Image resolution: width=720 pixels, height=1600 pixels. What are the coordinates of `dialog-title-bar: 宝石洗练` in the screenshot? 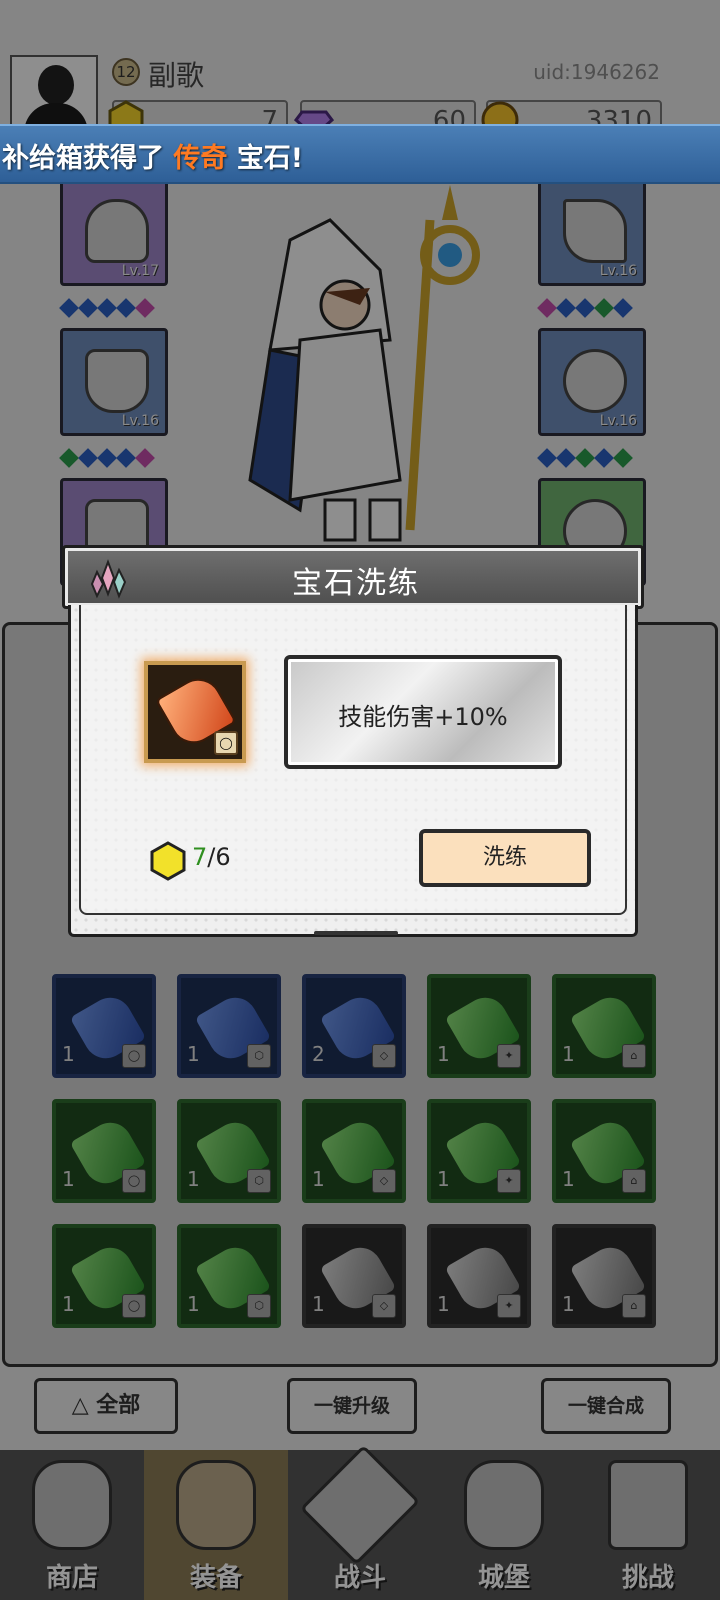 It's located at (353, 577).